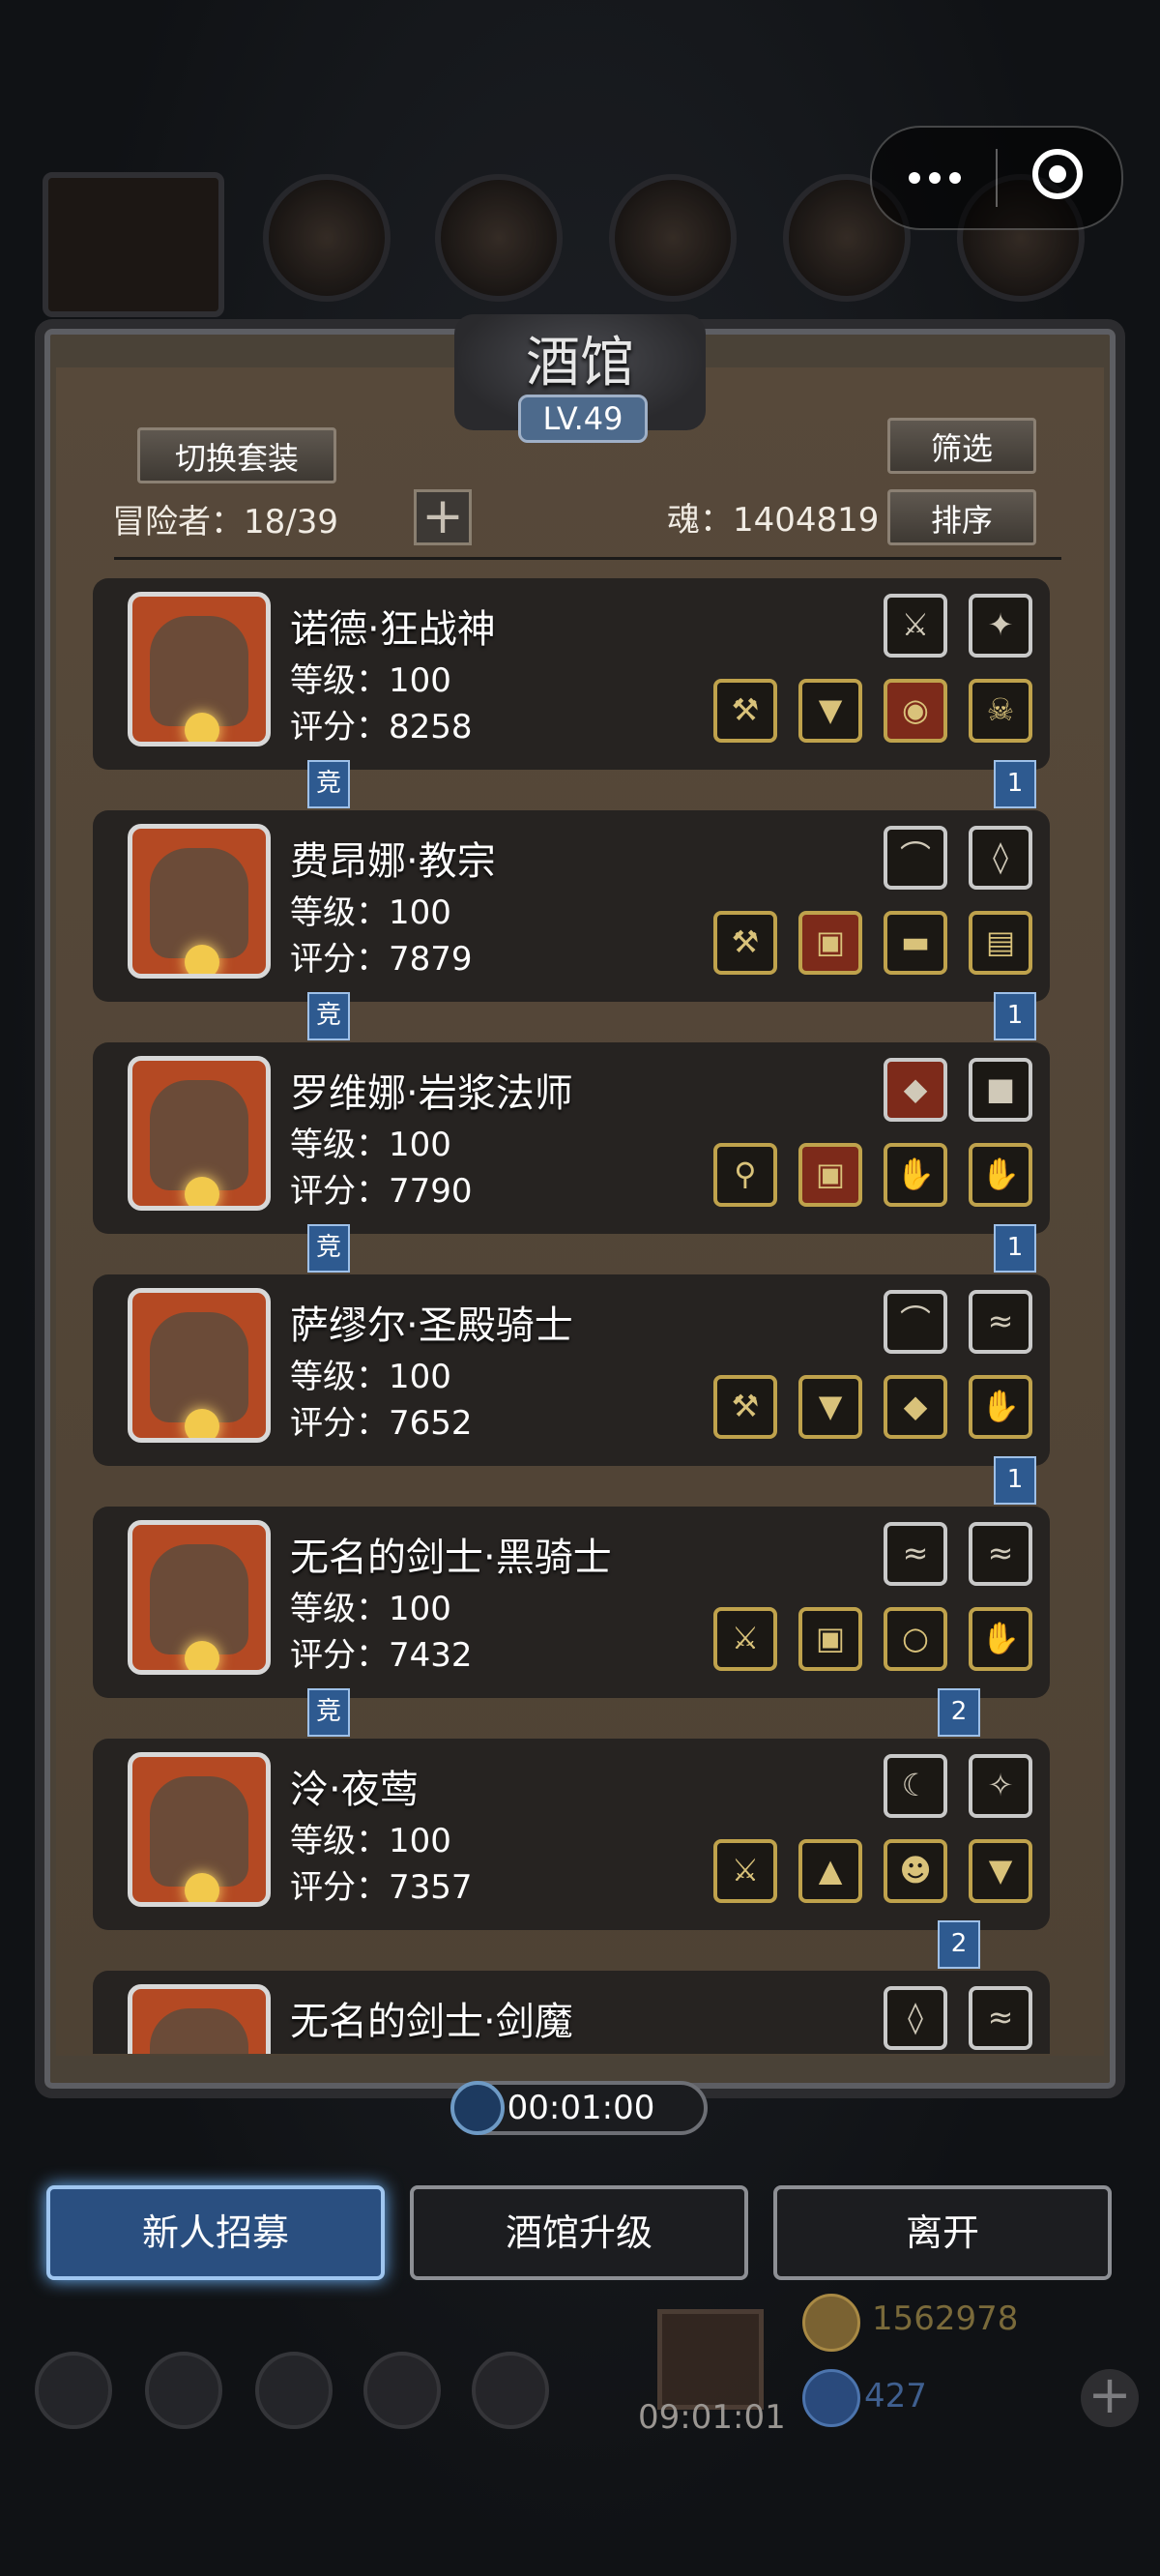 This screenshot has width=1160, height=2576. What do you see at coordinates (499, 238) in the screenshot?
I see `crafting-menu-icon` at bounding box center [499, 238].